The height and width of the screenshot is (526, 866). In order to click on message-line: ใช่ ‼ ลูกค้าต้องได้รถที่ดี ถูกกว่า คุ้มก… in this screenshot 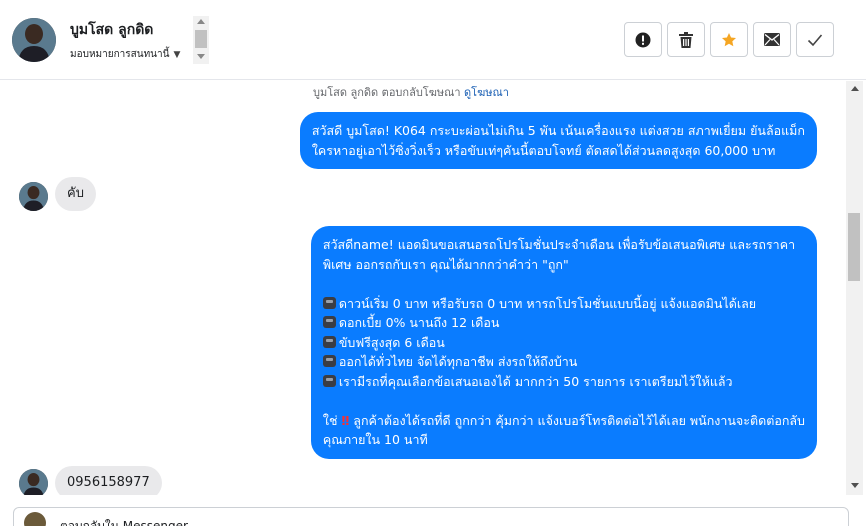, I will do `click(563, 420)`.